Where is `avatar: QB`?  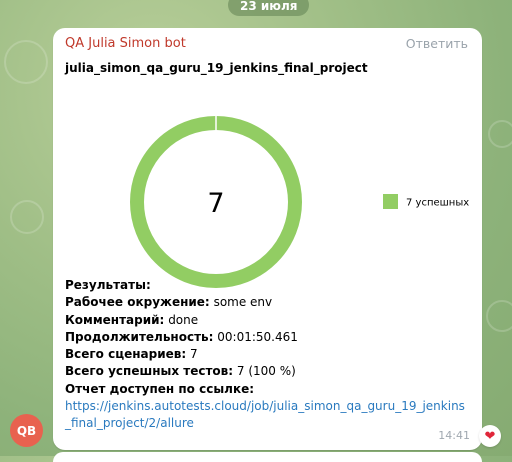 avatar: QB is located at coordinates (26, 430).